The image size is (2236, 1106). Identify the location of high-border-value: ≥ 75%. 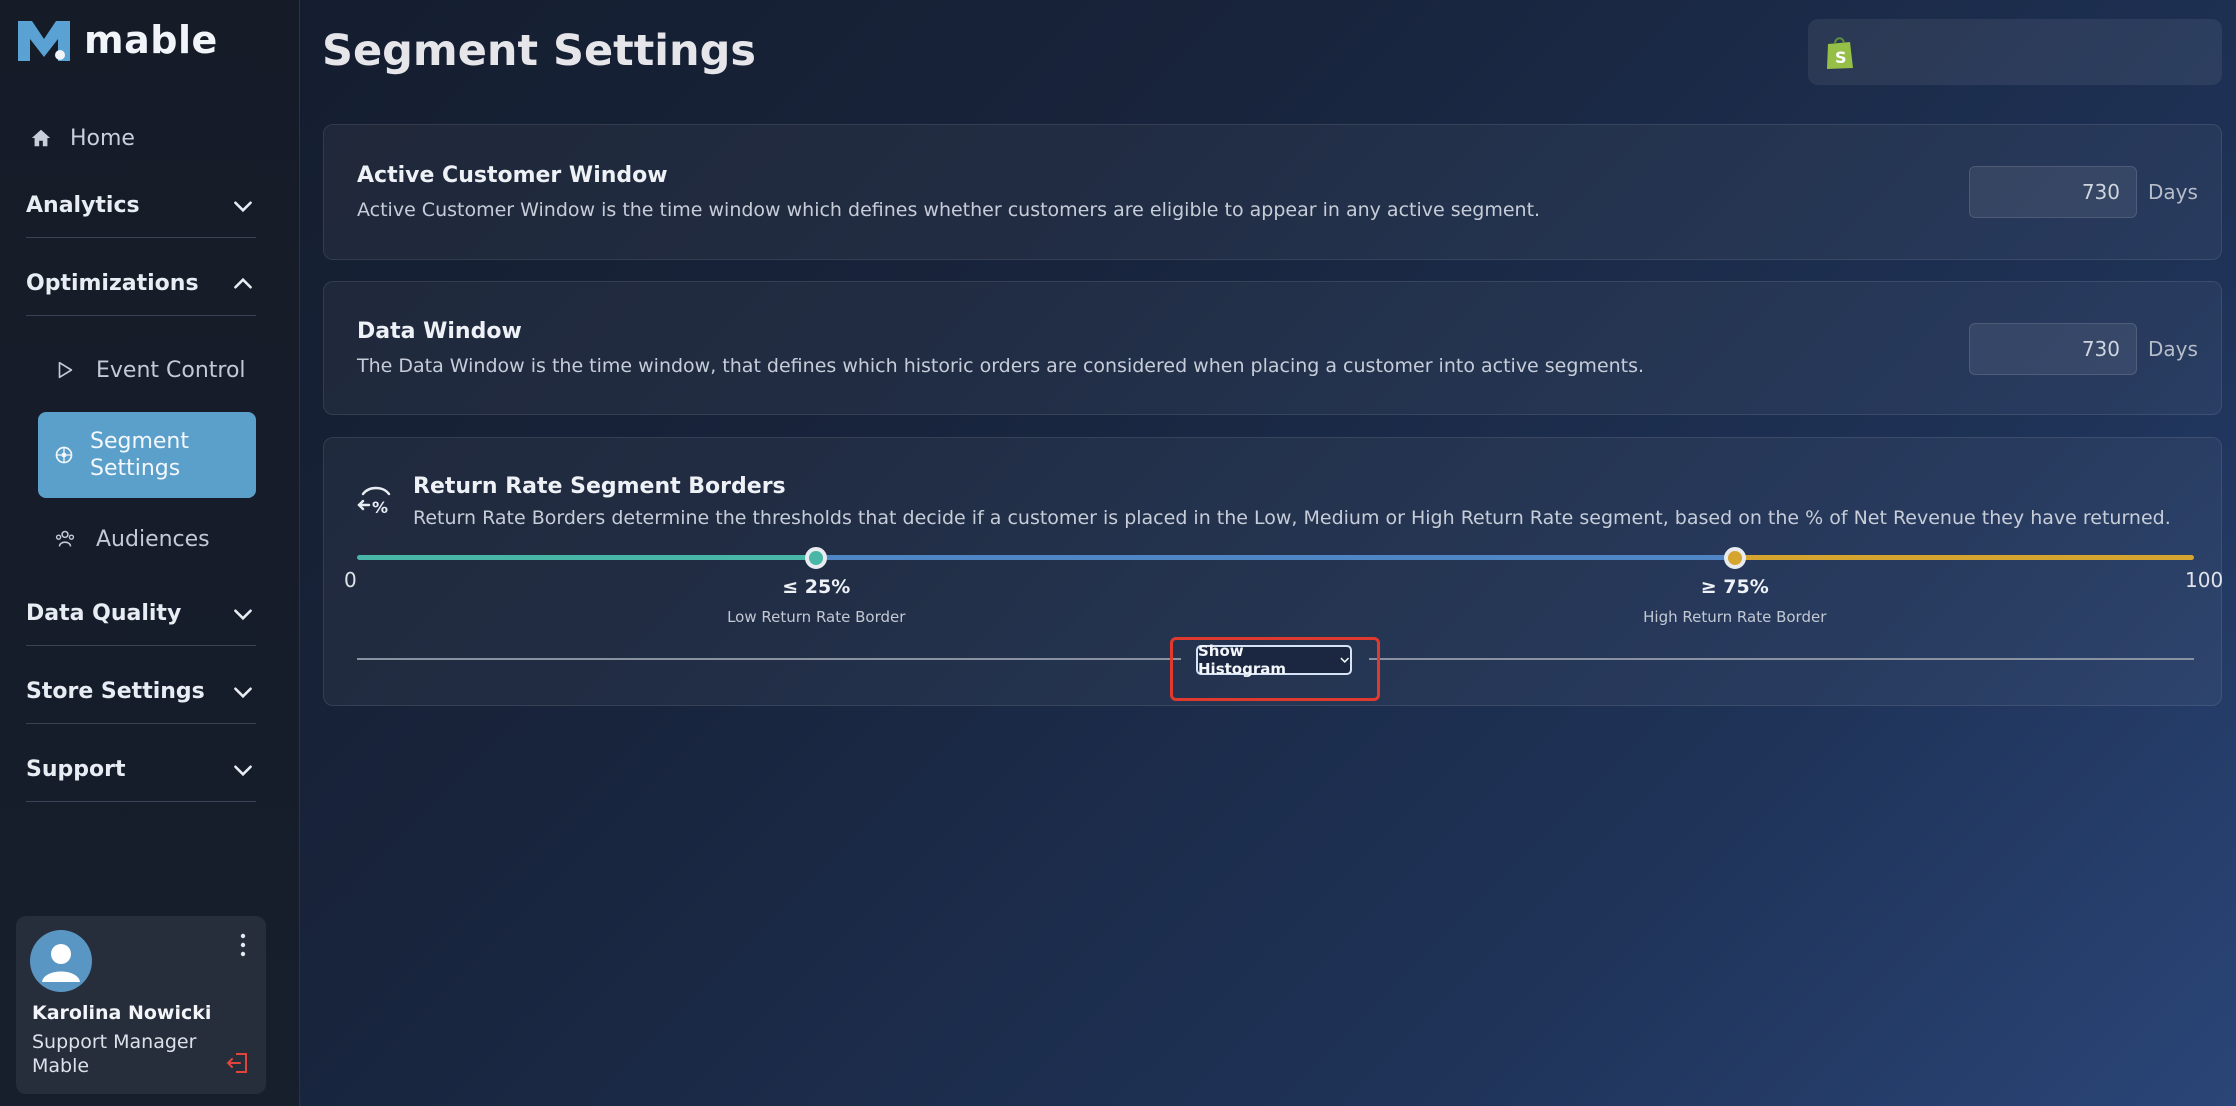
(1734, 587).